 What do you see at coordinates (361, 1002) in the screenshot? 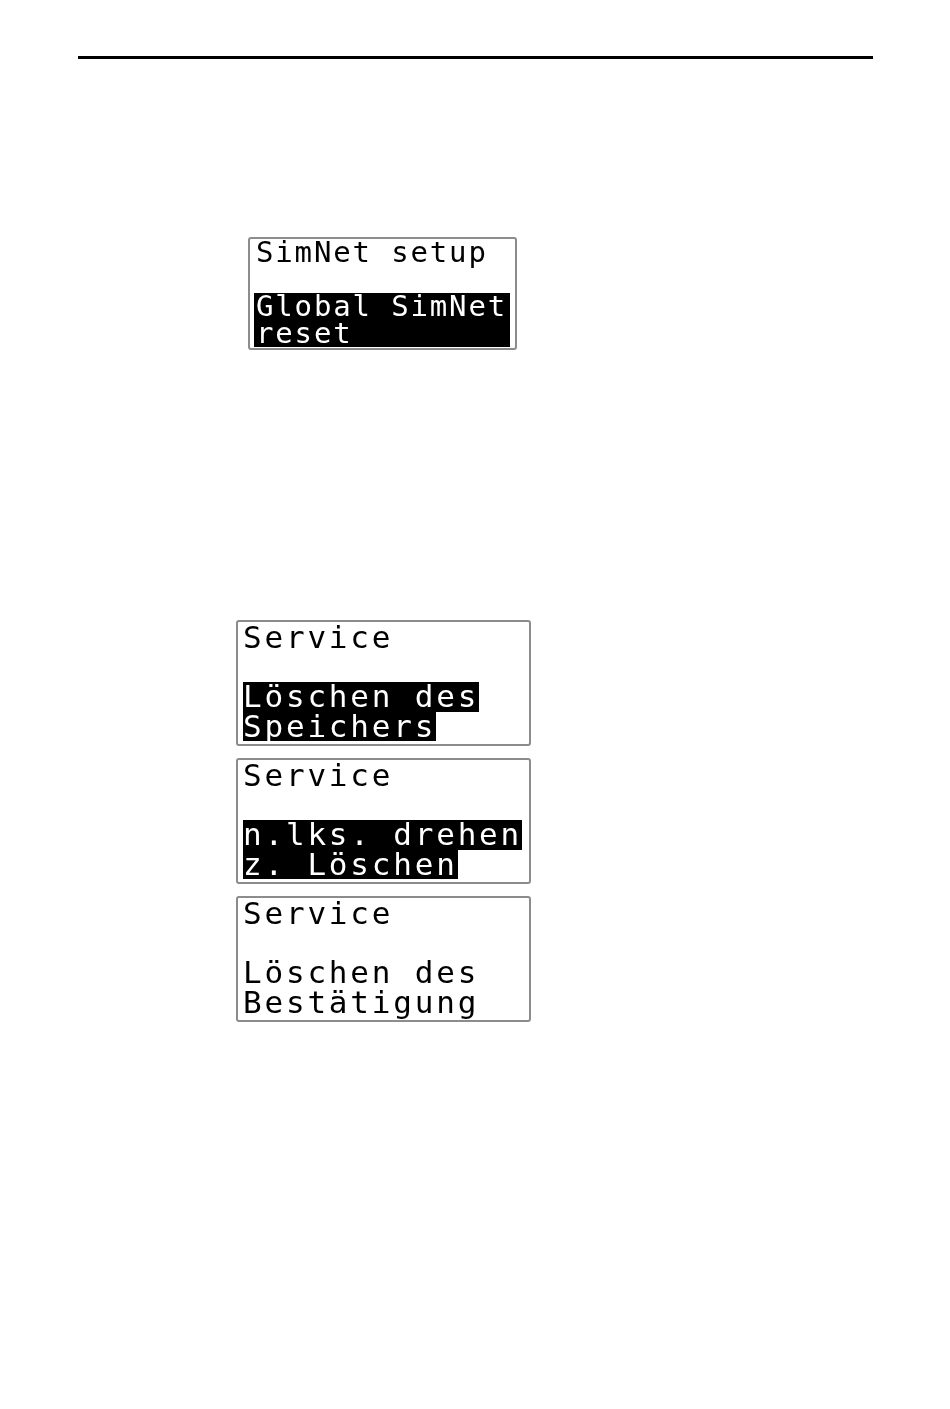
I see `display-line: Bestätigung` at bounding box center [361, 1002].